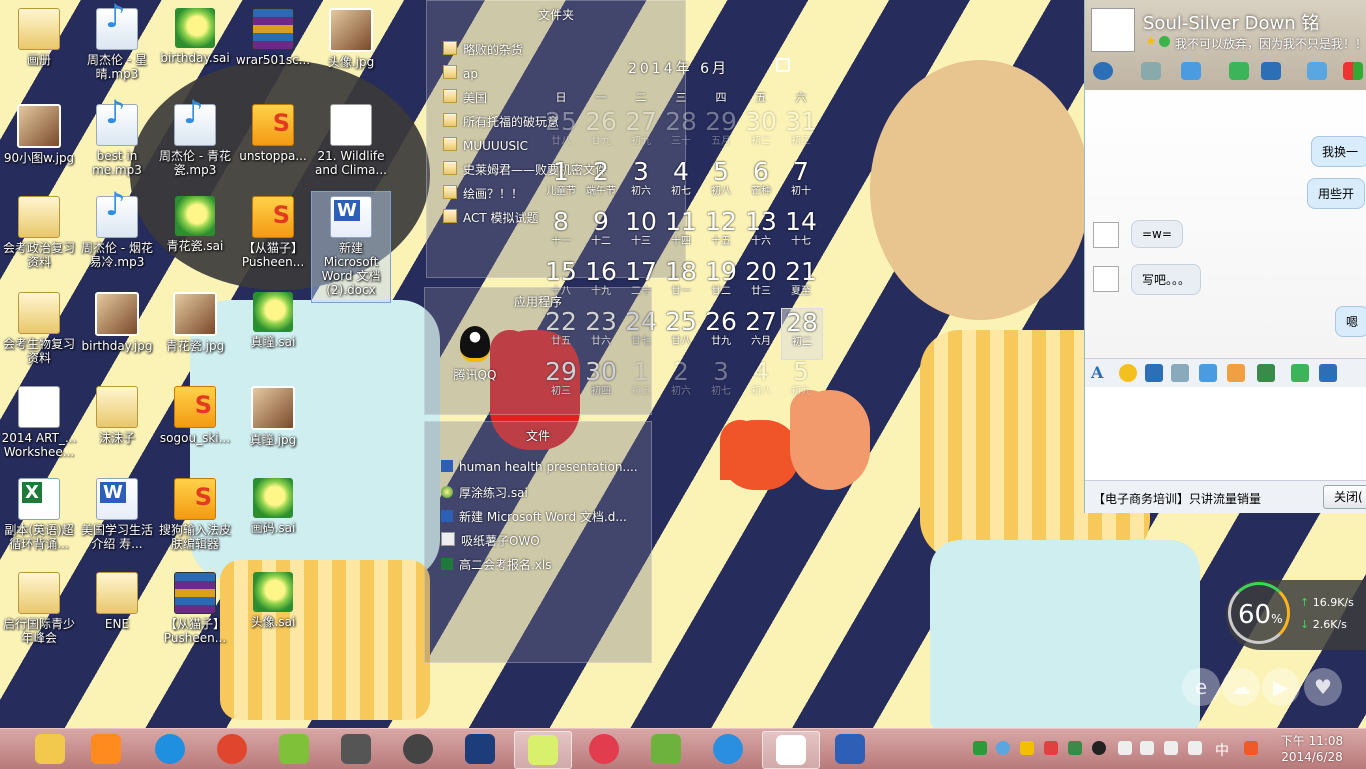  Describe the element at coordinates (721, 383) in the screenshot. I see `calendar-day: 3 初七` at that location.